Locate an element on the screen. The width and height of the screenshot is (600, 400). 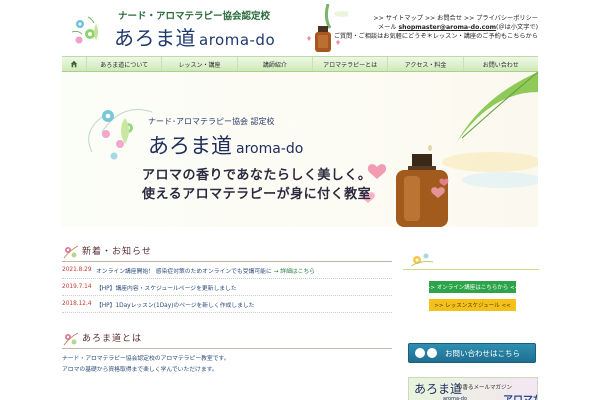
logo-subtitle: ナード・アロマテラピー協会認定校 is located at coordinates (194, 16).